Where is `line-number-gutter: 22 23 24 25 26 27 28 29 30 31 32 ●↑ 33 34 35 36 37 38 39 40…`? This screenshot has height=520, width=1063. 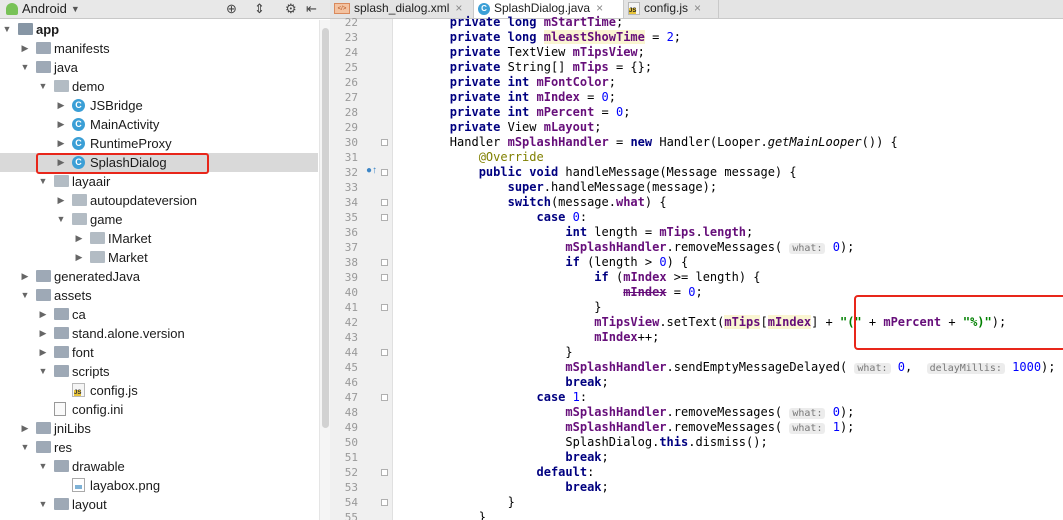
line-number-gutter: 22 23 24 25 26 27 28 29 30 31 32 ●↑ 33 34 35 36 37 38 39 40… is located at coordinates (361, 268).